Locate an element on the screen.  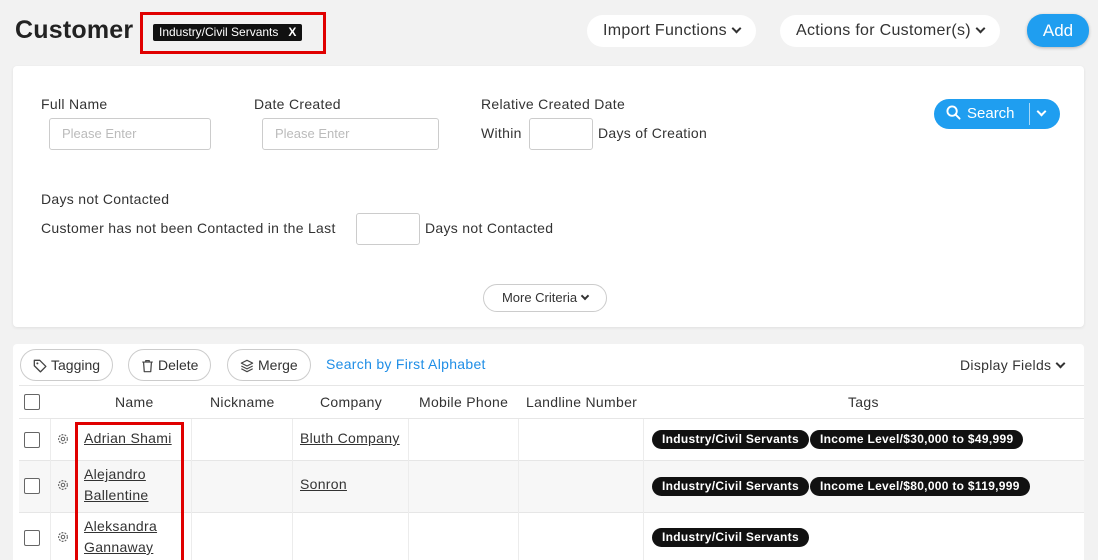
import-functions-label: Import Functions is located at coordinates (665, 30).